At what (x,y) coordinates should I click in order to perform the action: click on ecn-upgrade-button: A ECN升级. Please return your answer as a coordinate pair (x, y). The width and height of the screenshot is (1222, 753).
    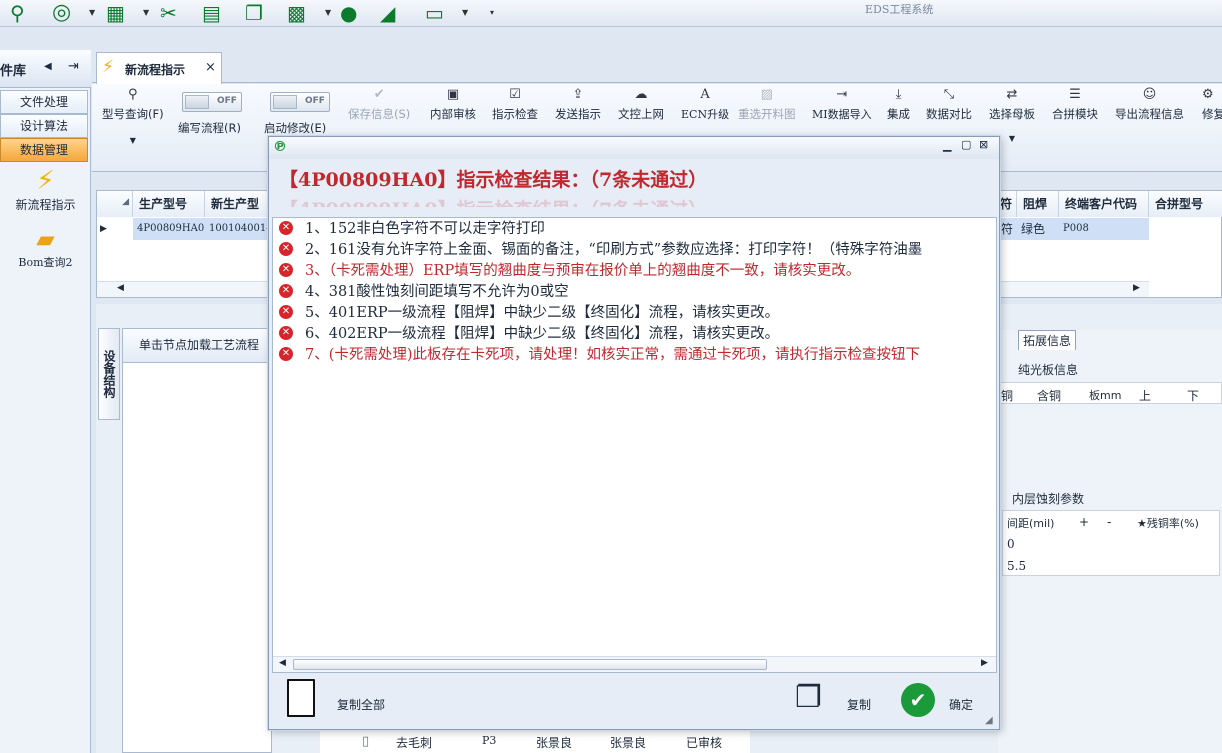
    Looking at the image, I should click on (705, 103).